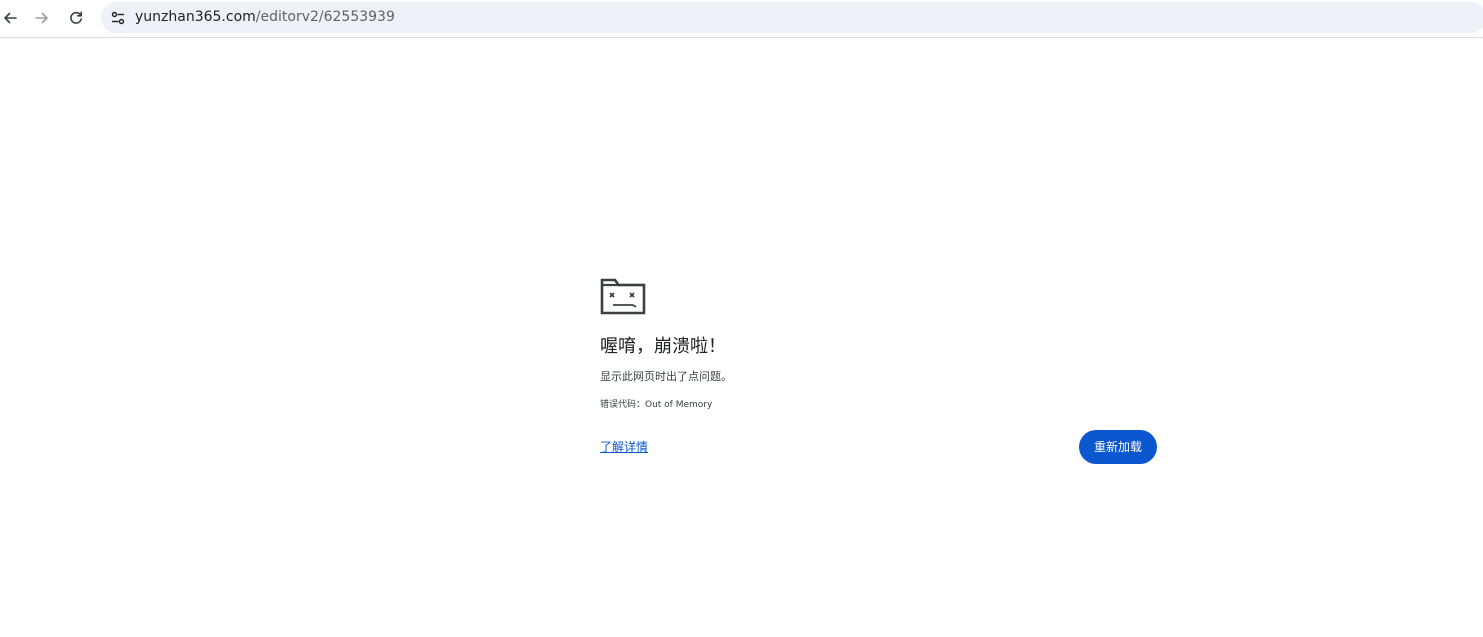 Image resolution: width=1483 pixels, height=637 pixels. I want to click on tune-icon, so click(118, 18).